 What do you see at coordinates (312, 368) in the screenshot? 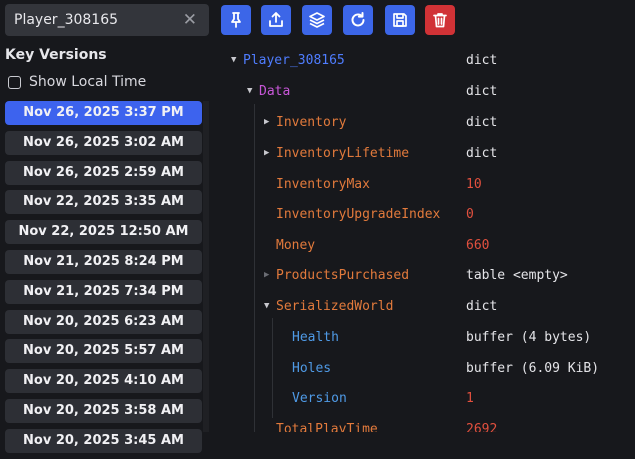
I see `tree-key: Holes` at bounding box center [312, 368].